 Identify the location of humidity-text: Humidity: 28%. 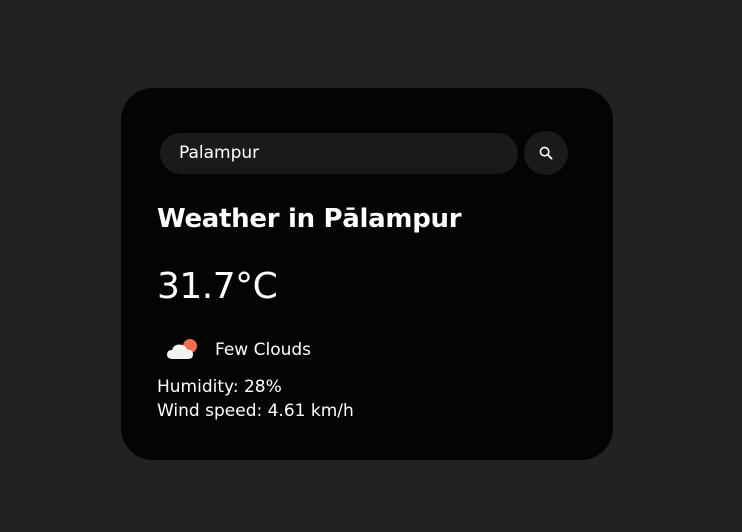
(219, 387).